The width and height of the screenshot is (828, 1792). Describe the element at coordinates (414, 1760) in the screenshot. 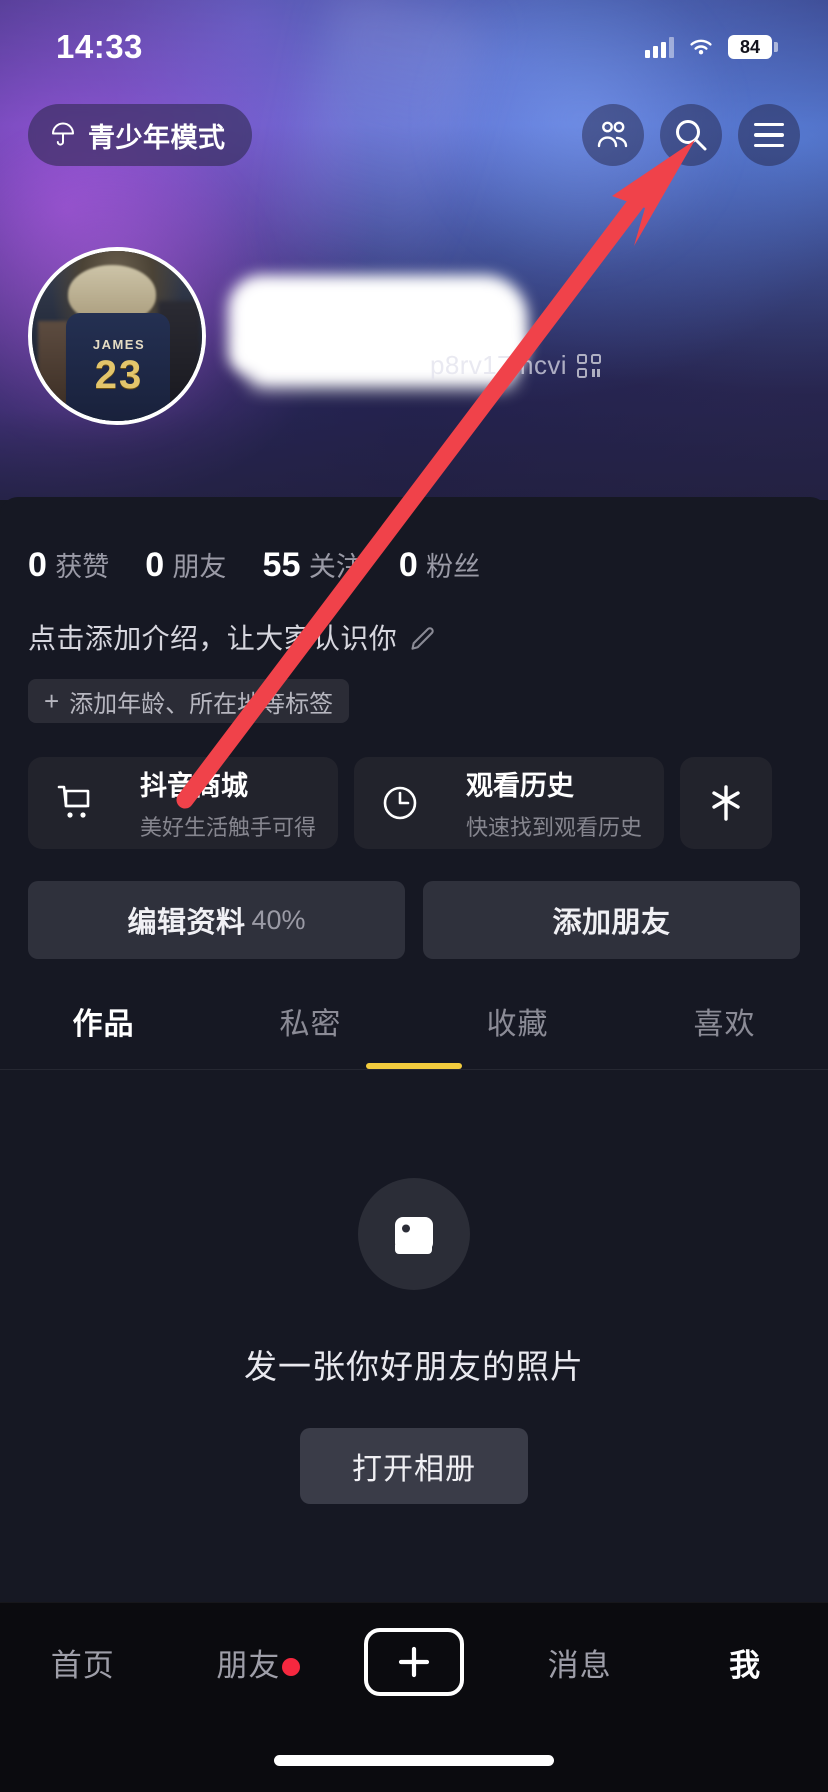

I see `home-indicator` at that location.